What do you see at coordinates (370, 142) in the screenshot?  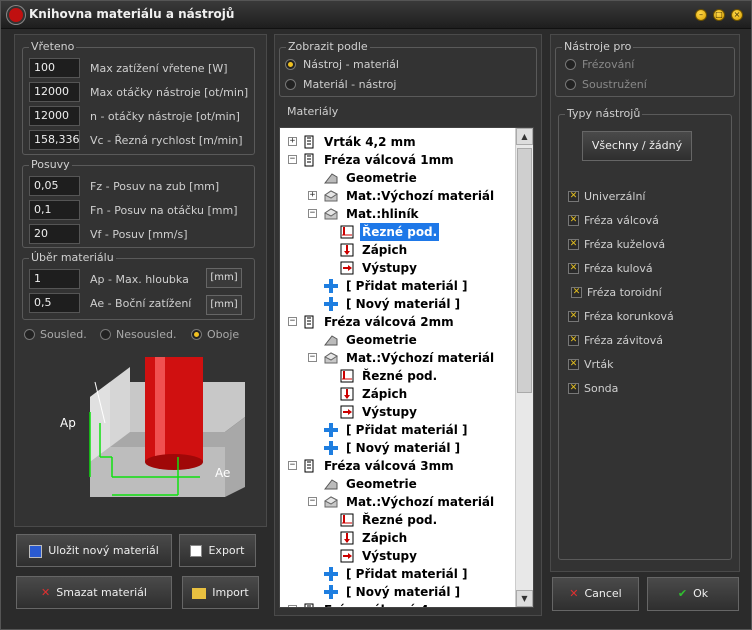 I see `tree-node-label: Vrták 4,2 mm` at bounding box center [370, 142].